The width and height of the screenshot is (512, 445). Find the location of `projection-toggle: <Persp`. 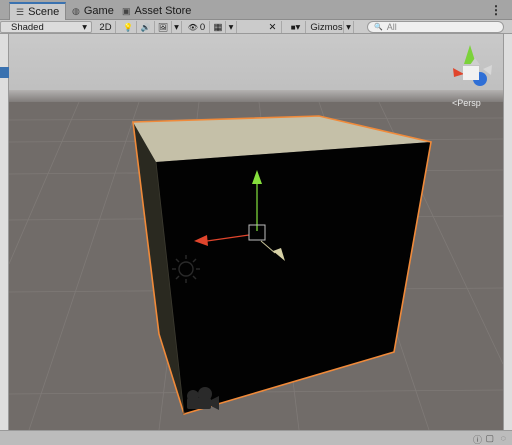

projection-toggle: <Persp is located at coordinates (466, 103).